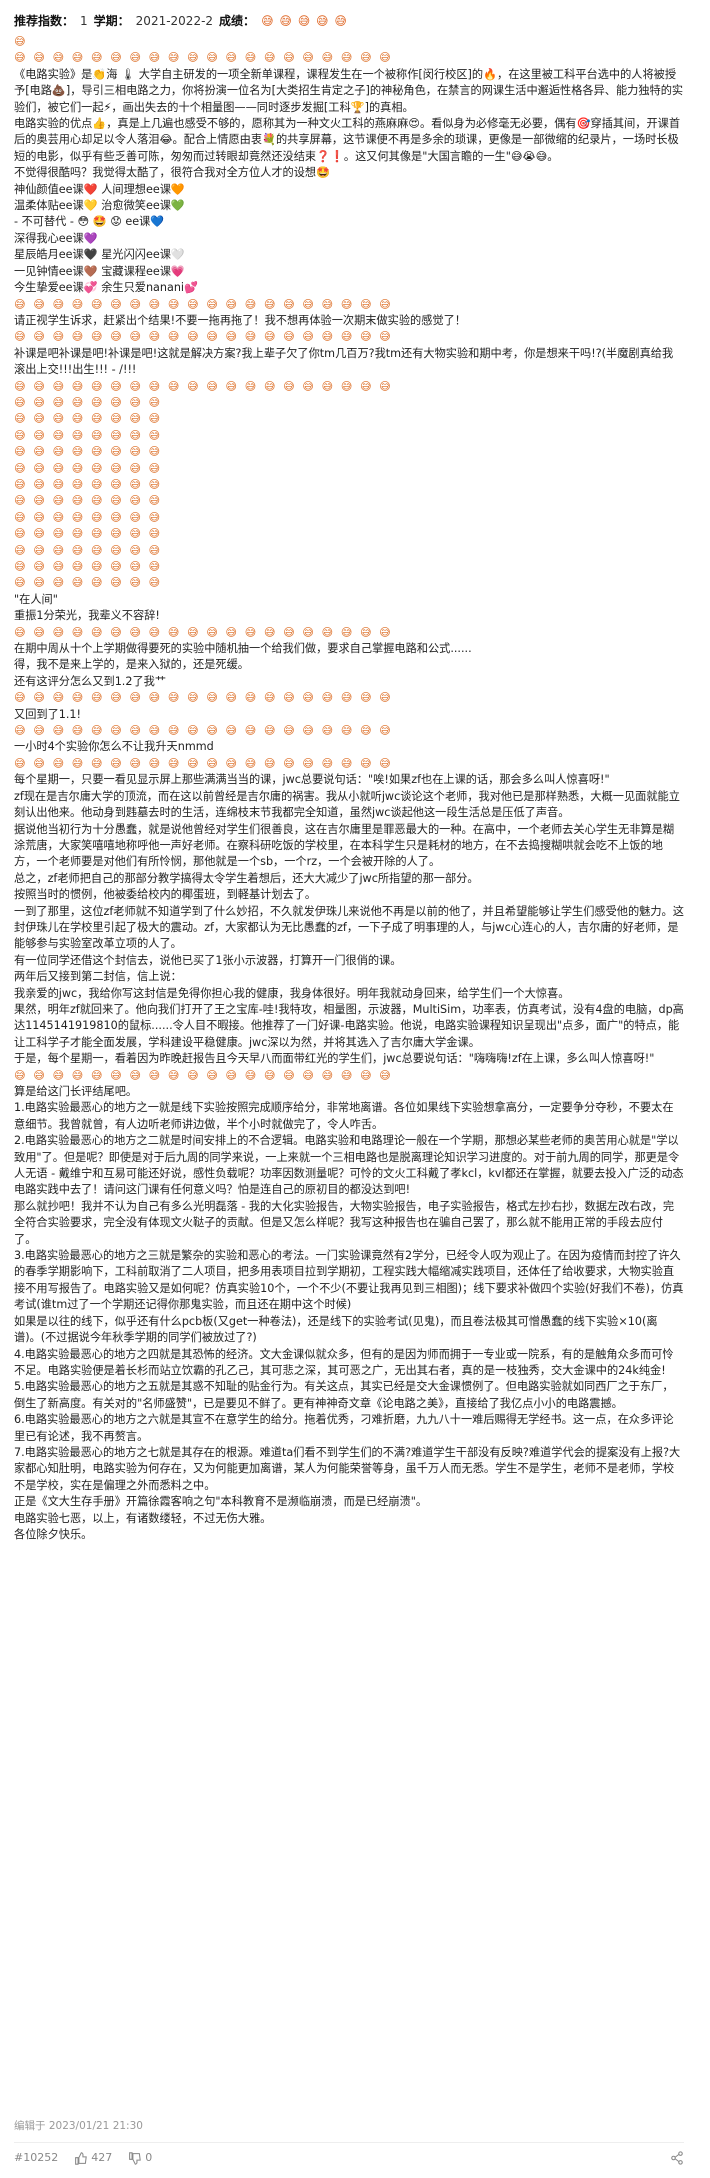  I want to click on review-paragraph: 按照当时的惯例，他被委给校内的椰蛋班，到軽基计划去了。, so click(165, 895).